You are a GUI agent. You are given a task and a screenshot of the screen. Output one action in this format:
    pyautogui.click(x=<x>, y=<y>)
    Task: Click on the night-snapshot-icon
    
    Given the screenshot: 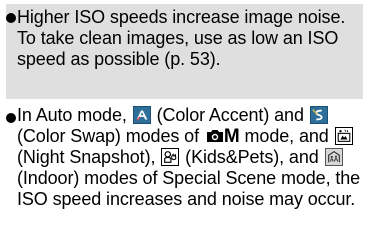 What is the action you would take?
    pyautogui.click(x=343, y=136)
    